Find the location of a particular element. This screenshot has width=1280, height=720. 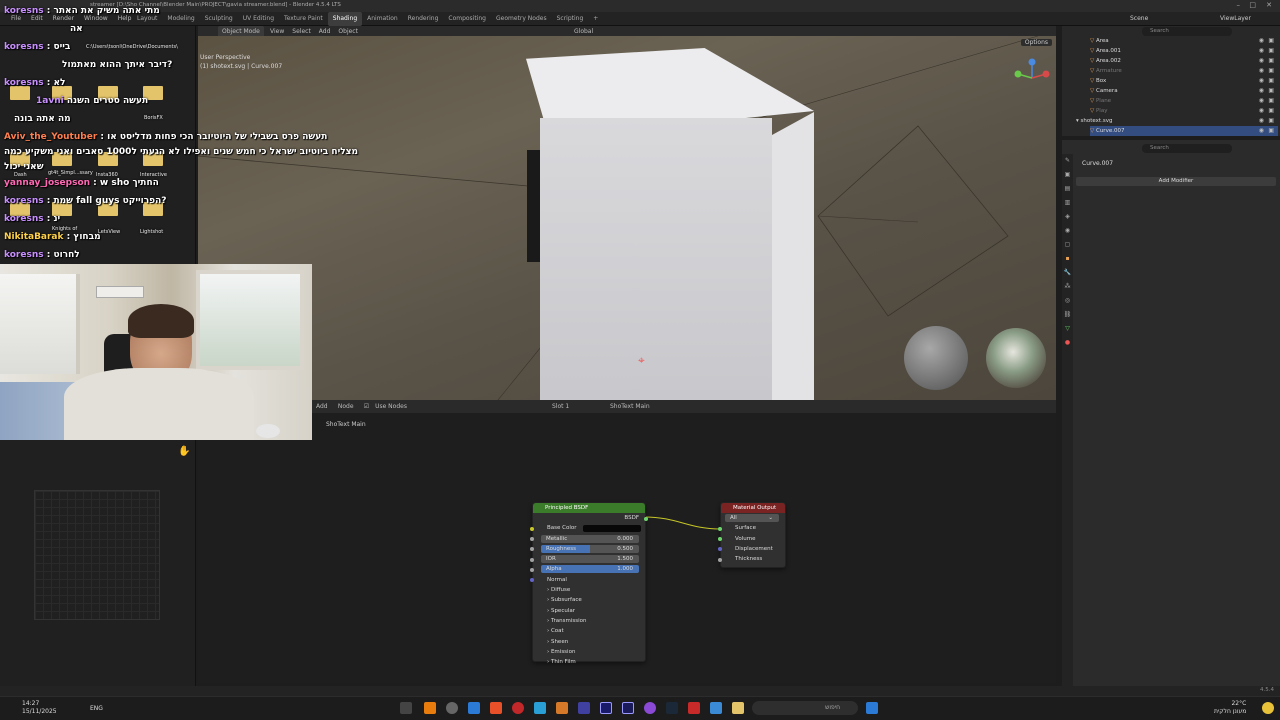

scene-tab-icon: ◈ is located at coordinates (1067, 217).